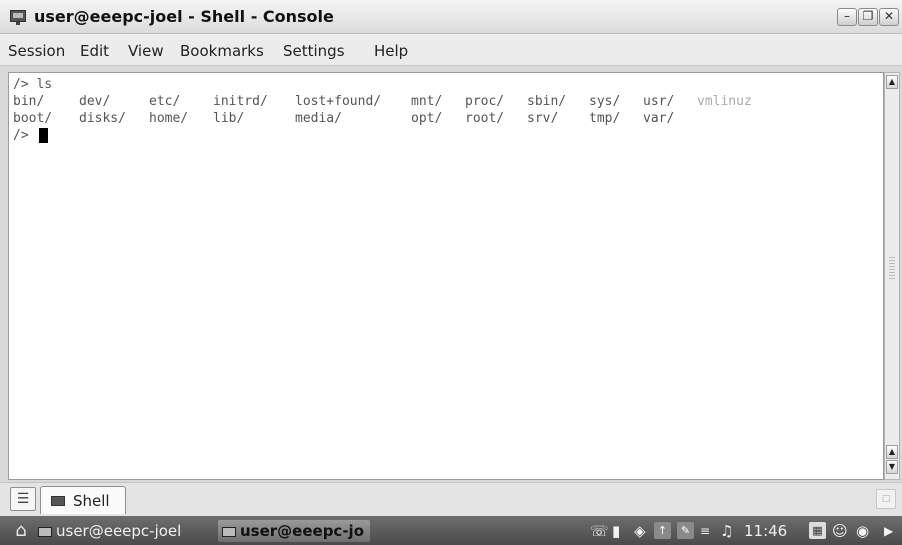 Image resolution: width=902 pixels, height=545 pixels. What do you see at coordinates (840, 531) in the screenshot?
I see `smiley-icon: ☺` at bounding box center [840, 531].